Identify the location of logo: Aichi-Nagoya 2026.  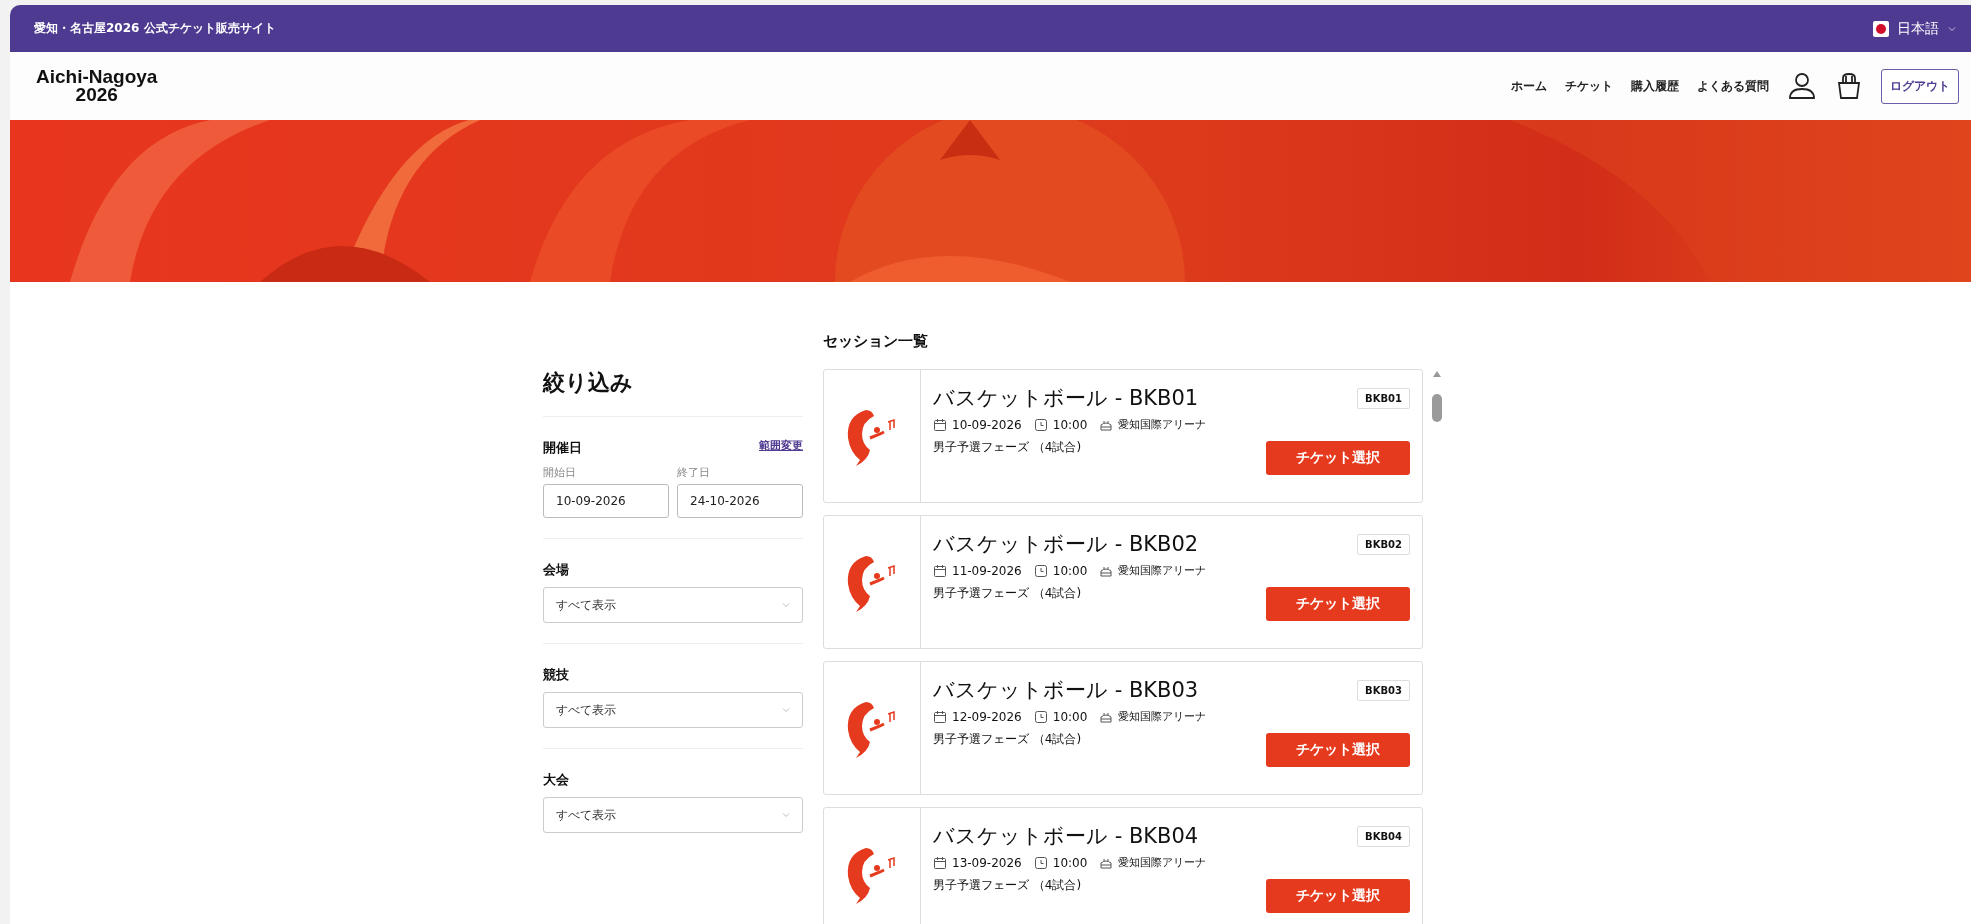
(97, 86).